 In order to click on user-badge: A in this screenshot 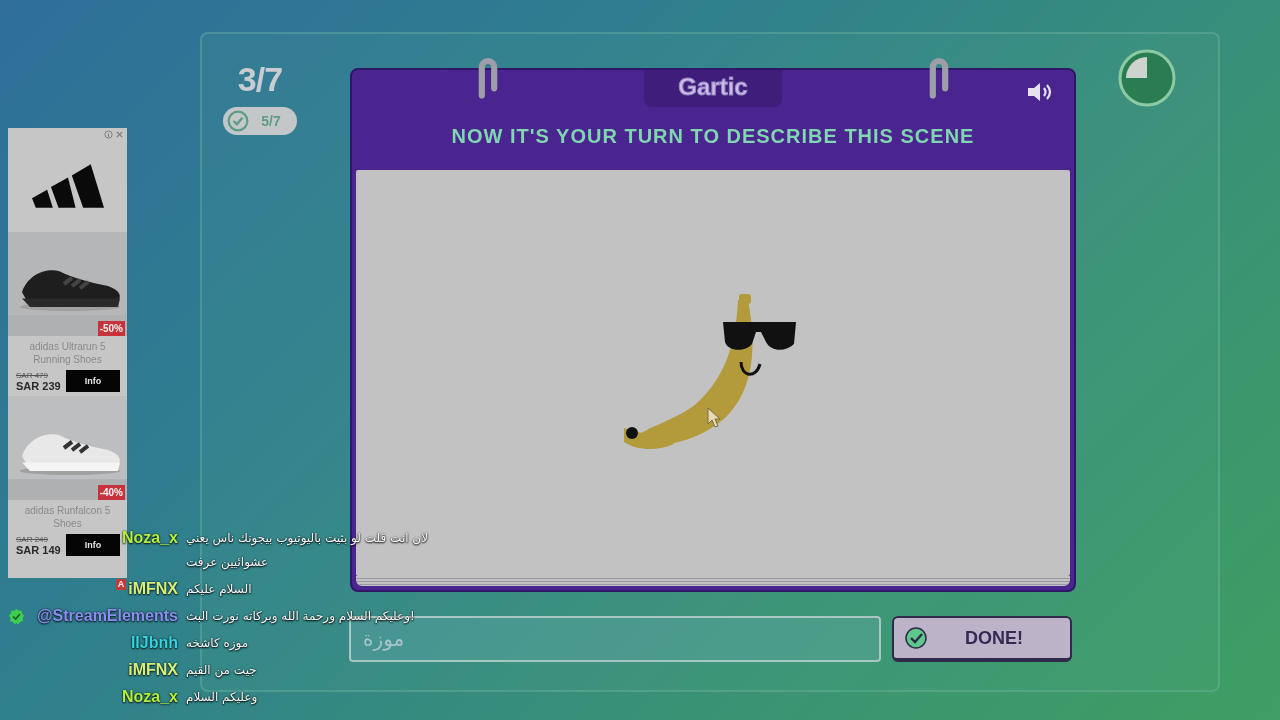, I will do `click(121, 584)`.